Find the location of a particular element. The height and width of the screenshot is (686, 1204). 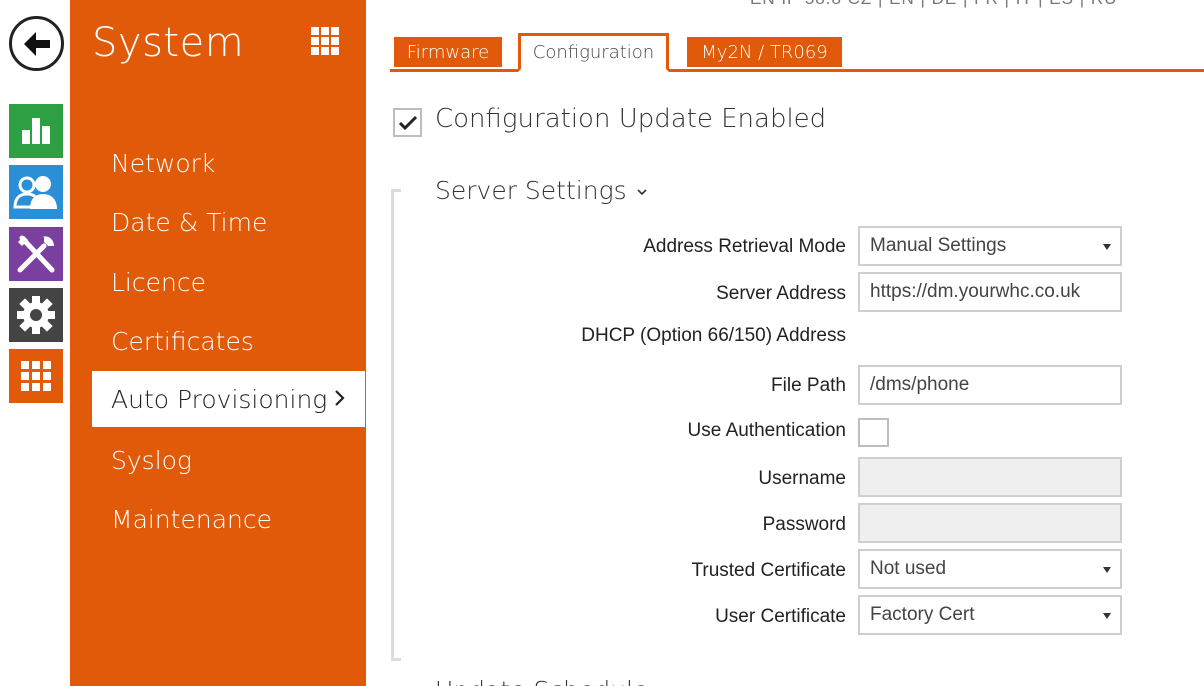

server-address-label: Server Address is located at coordinates (781, 293).